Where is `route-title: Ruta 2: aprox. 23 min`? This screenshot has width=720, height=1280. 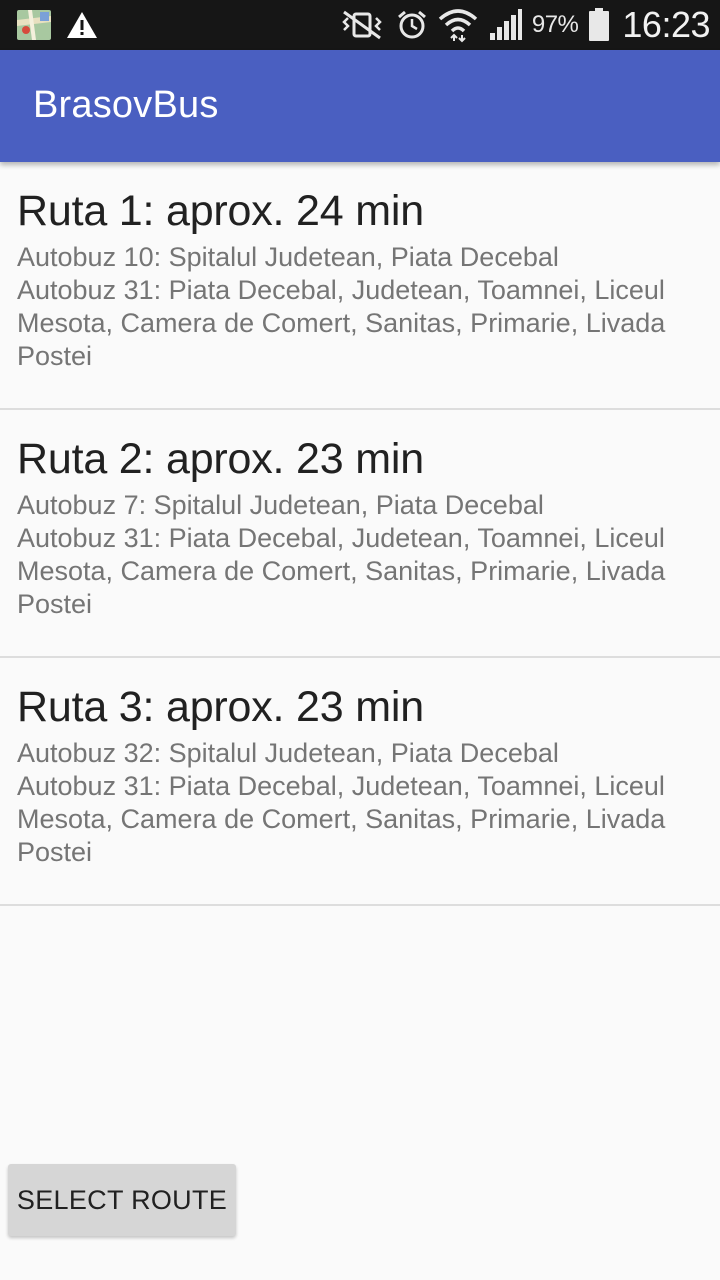
route-title: Ruta 2: aprox. 23 min is located at coordinates (220, 459).